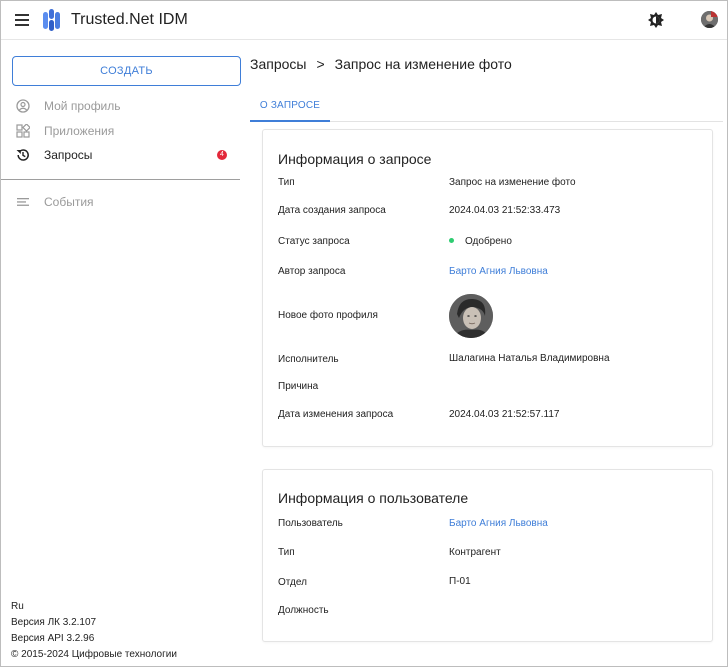  What do you see at coordinates (123, 155) in the screenshot?
I see `sidebar-item-requests: Запросы 4` at bounding box center [123, 155].